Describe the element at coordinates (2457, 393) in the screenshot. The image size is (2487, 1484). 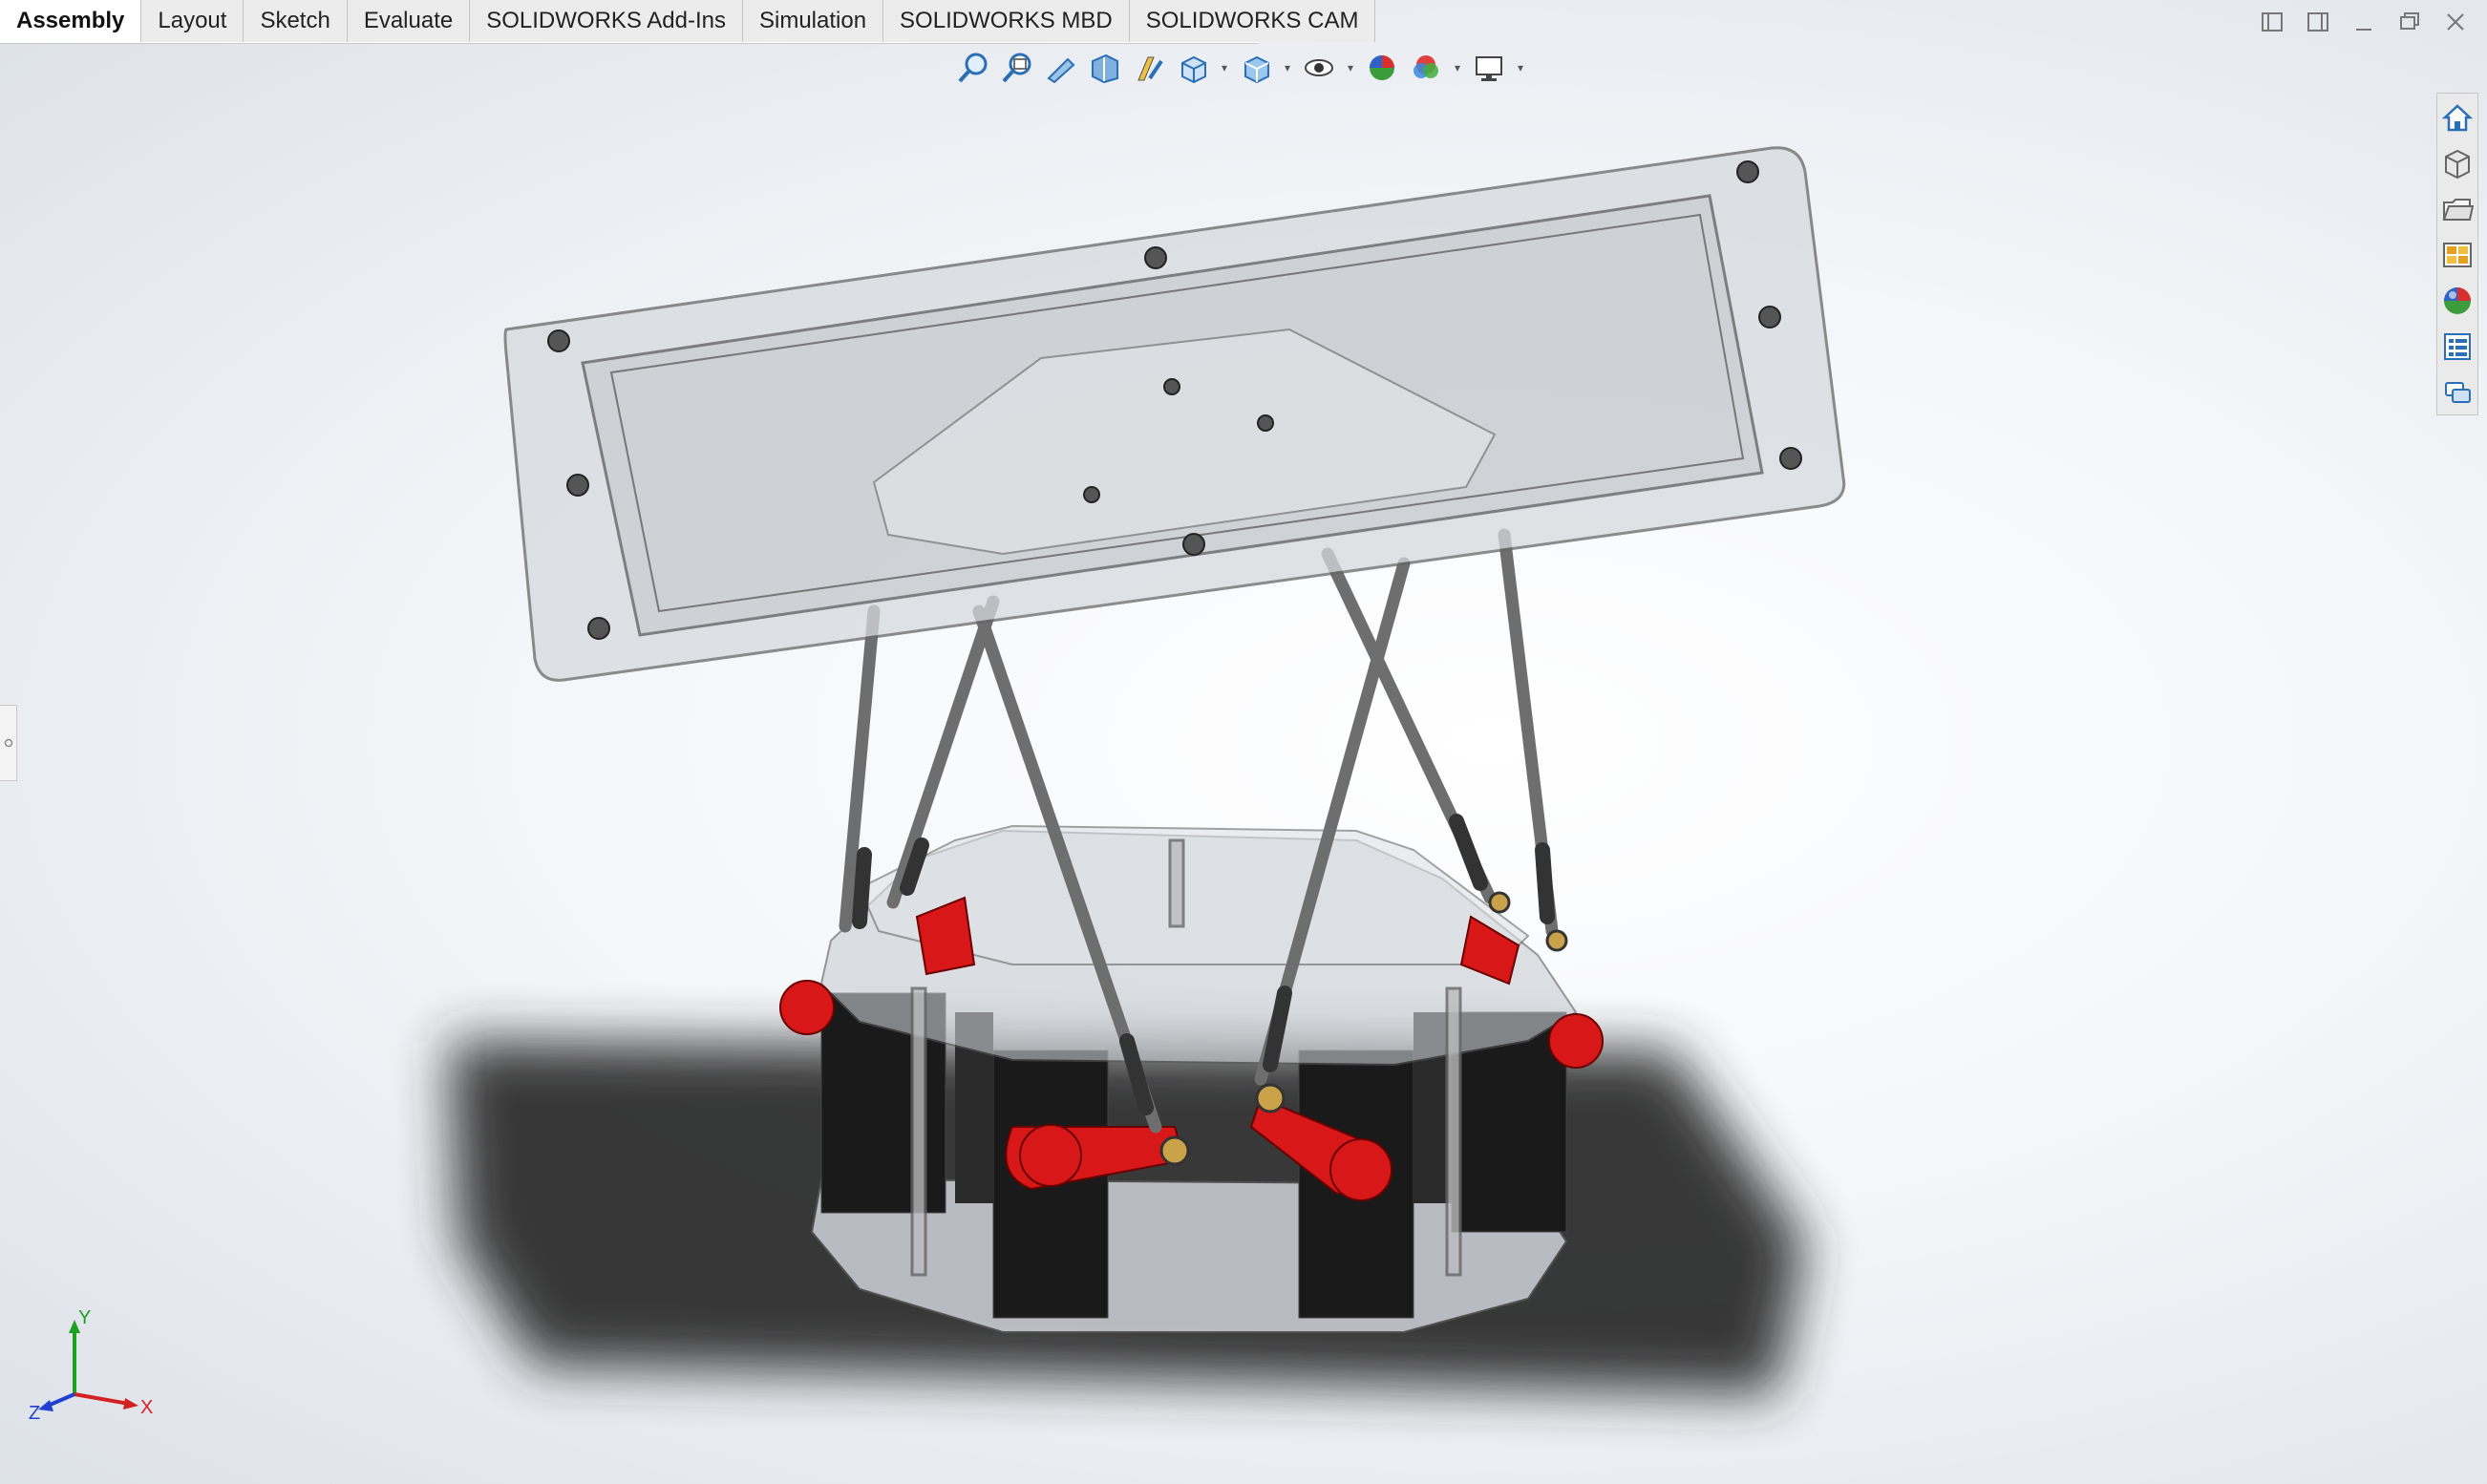
I see `forum-icon` at that location.